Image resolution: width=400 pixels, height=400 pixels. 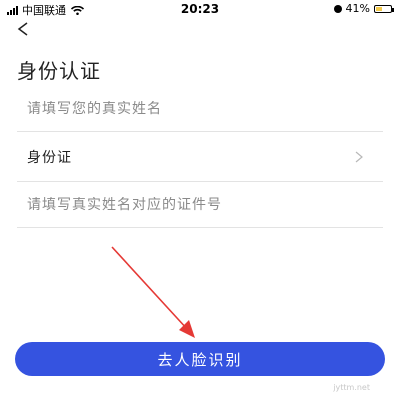 What do you see at coordinates (49, 157) in the screenshot?
I see `id-type-label: 身份证` at bounding box center [49, 157].